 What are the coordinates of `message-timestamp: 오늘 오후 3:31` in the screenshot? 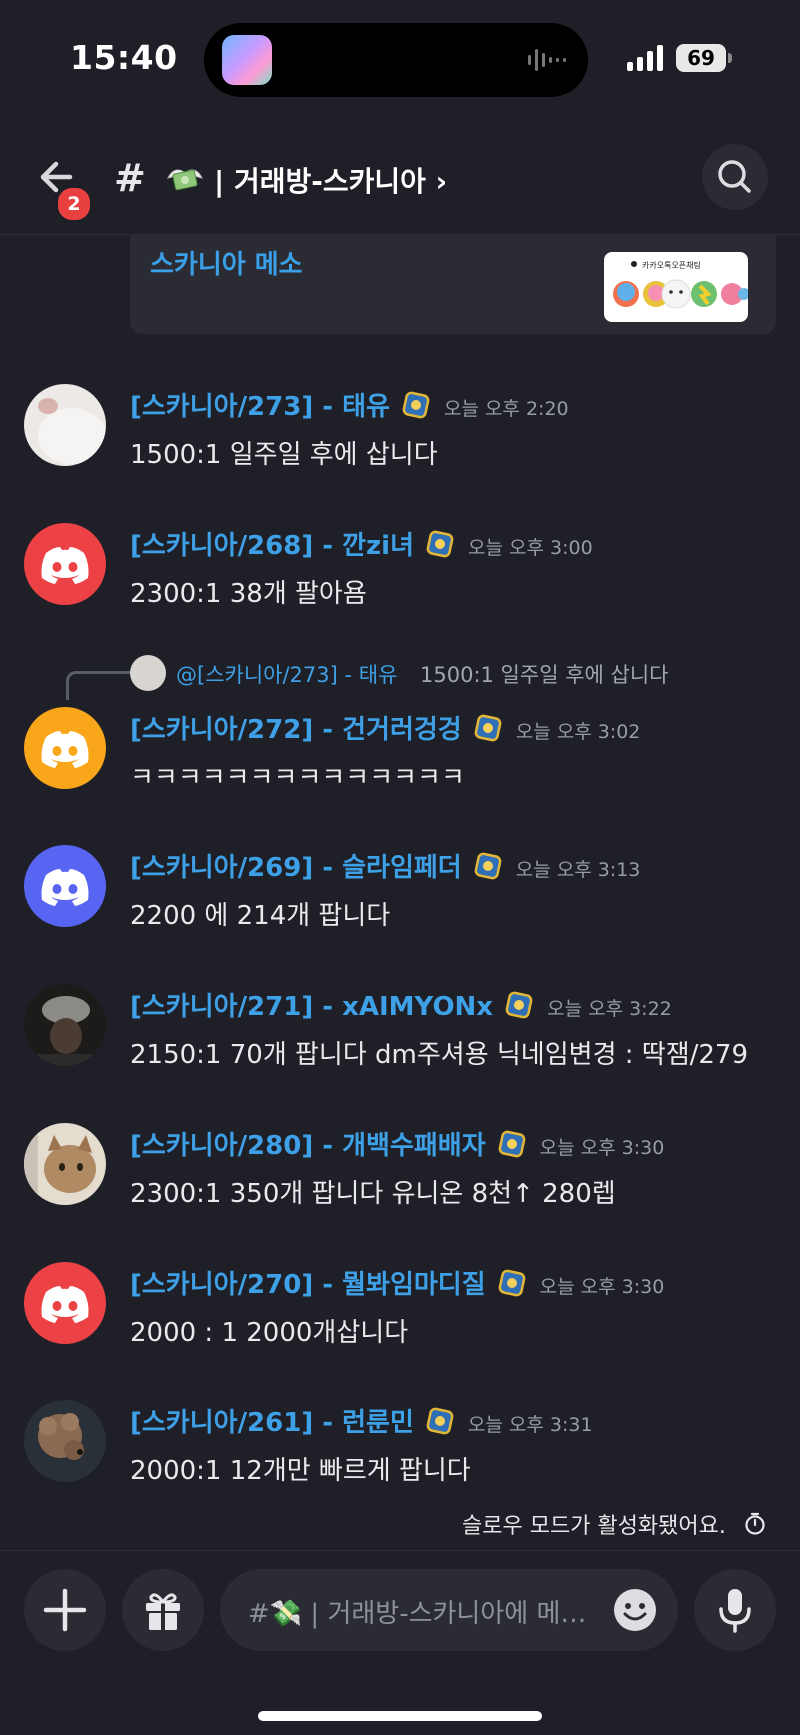 It's located at (530, 1425).